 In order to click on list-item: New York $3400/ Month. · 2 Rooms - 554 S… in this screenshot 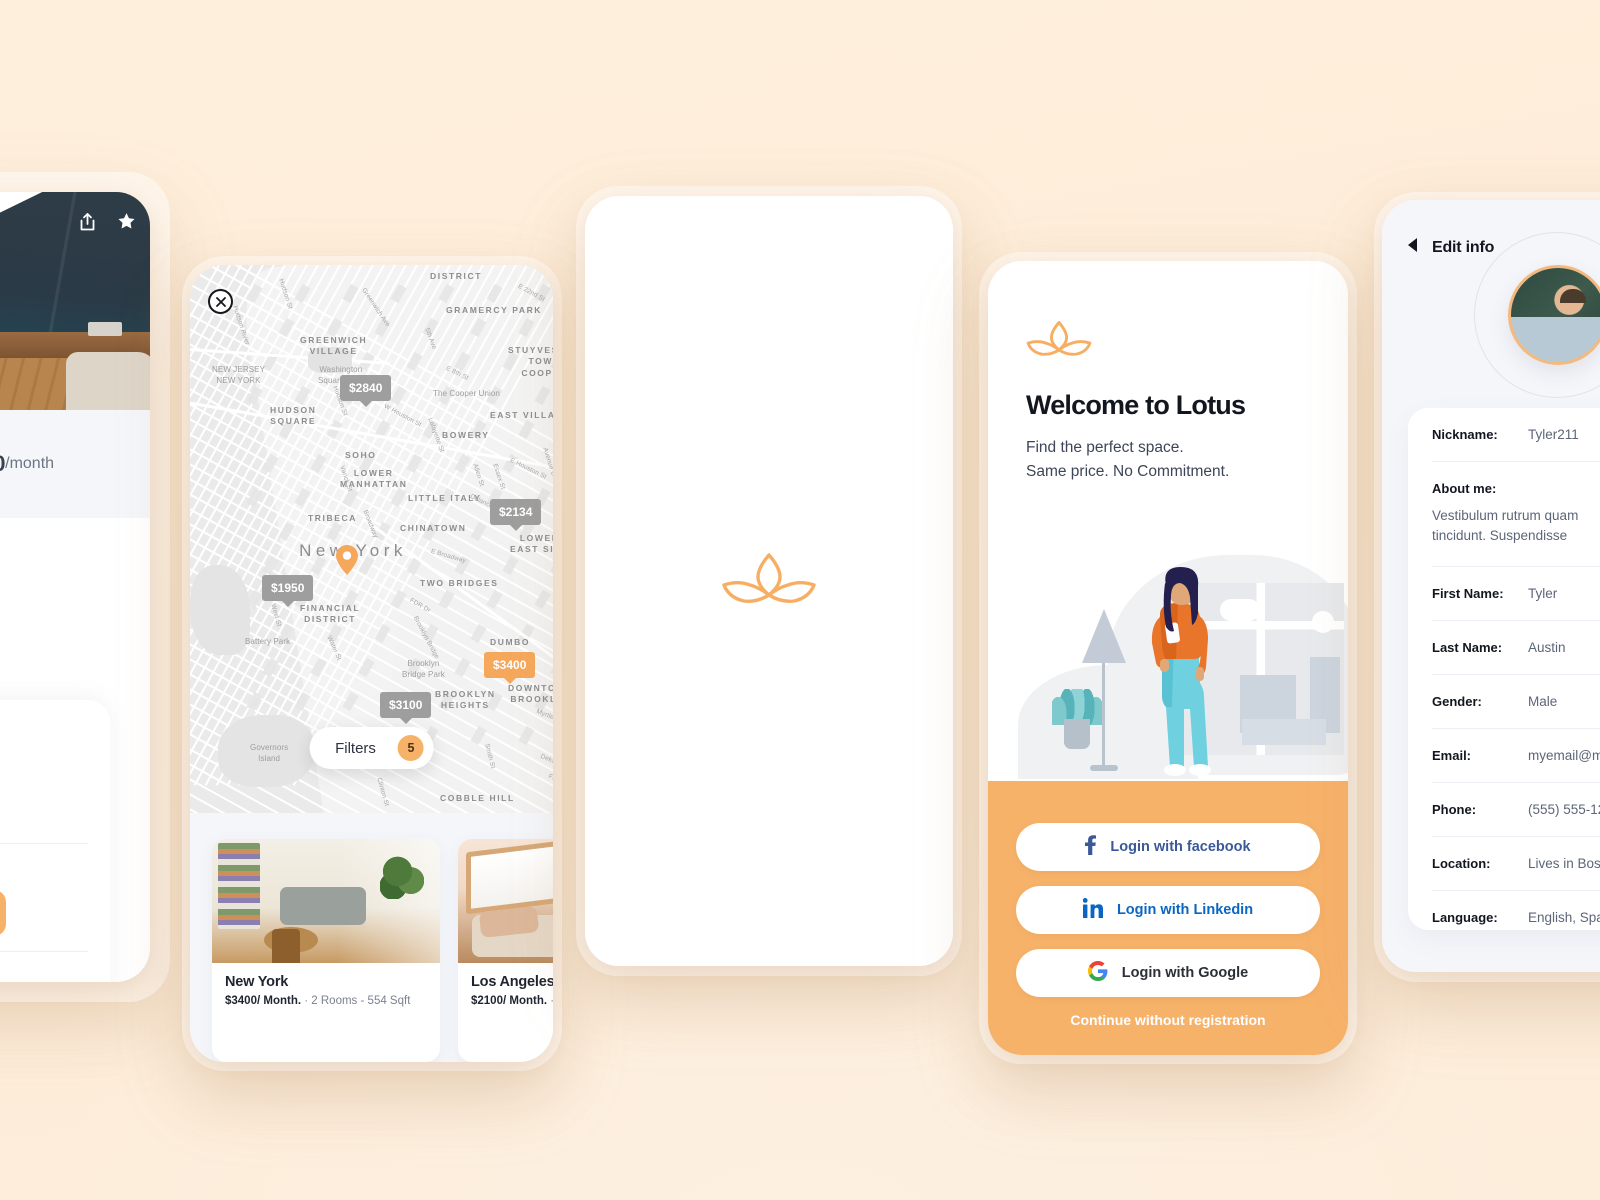, I will do `click(326, 950)`.